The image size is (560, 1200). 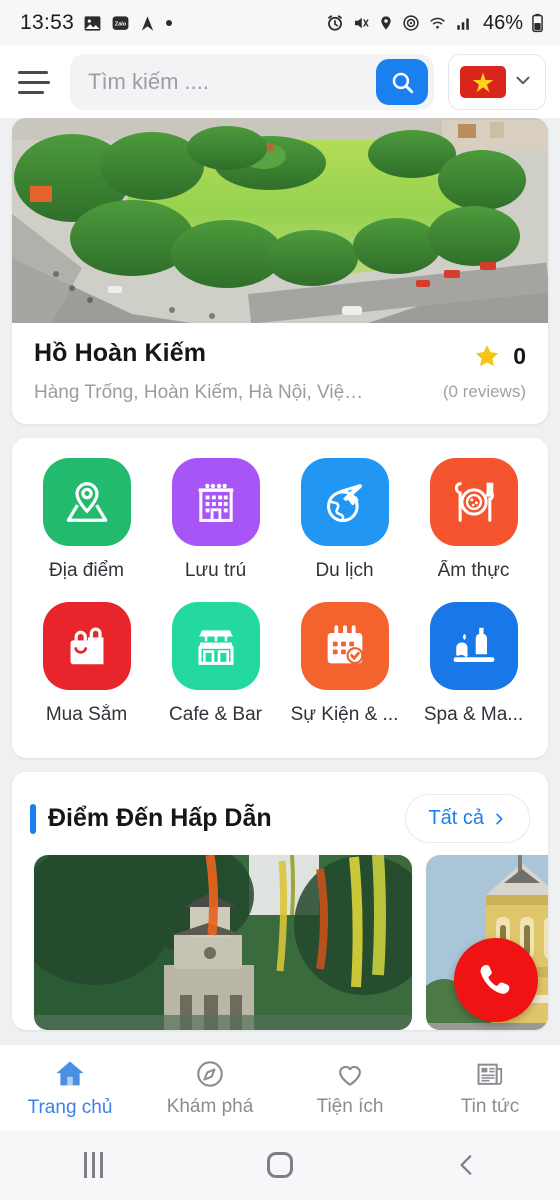 I want to click on hotspot-icon, so click(x=411, y=23).